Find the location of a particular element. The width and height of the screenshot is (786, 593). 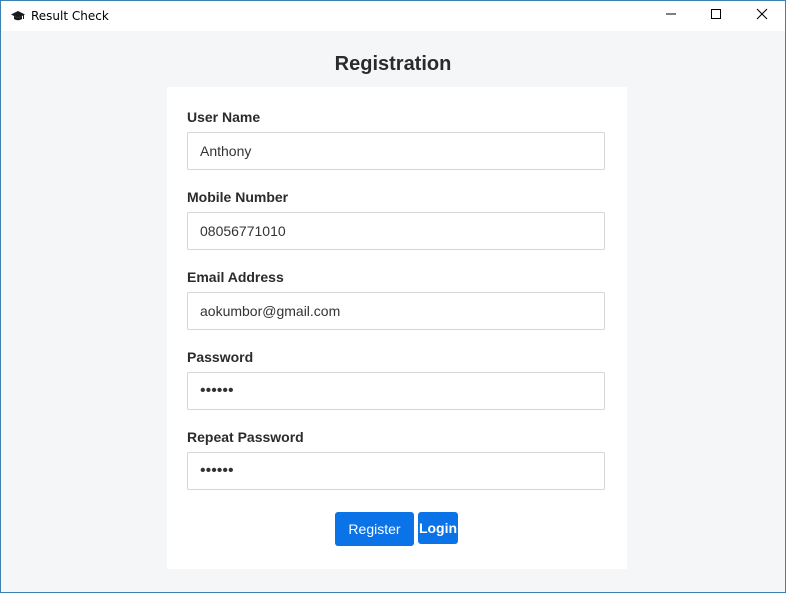

close-button is located at coordinates (762, 16).